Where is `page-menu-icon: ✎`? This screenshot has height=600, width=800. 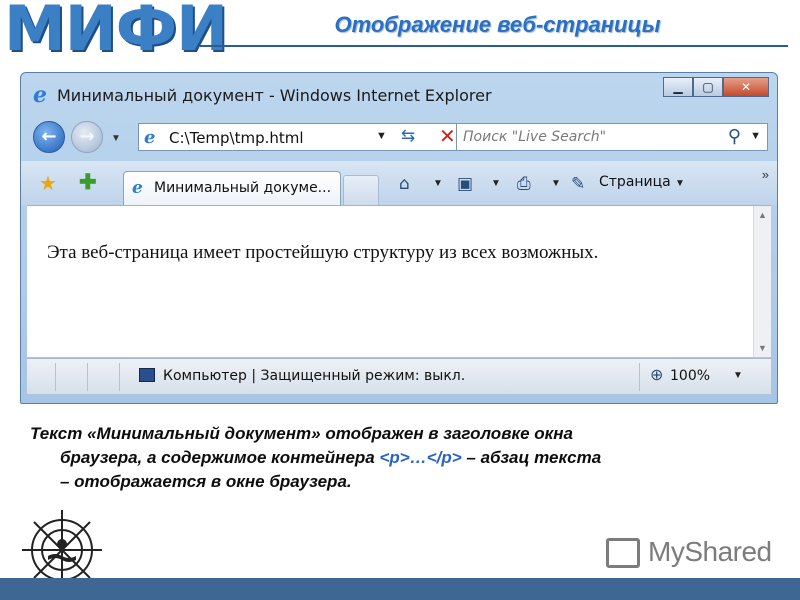 page-menu-icon: ✎ is located at coordinates (578, 184).